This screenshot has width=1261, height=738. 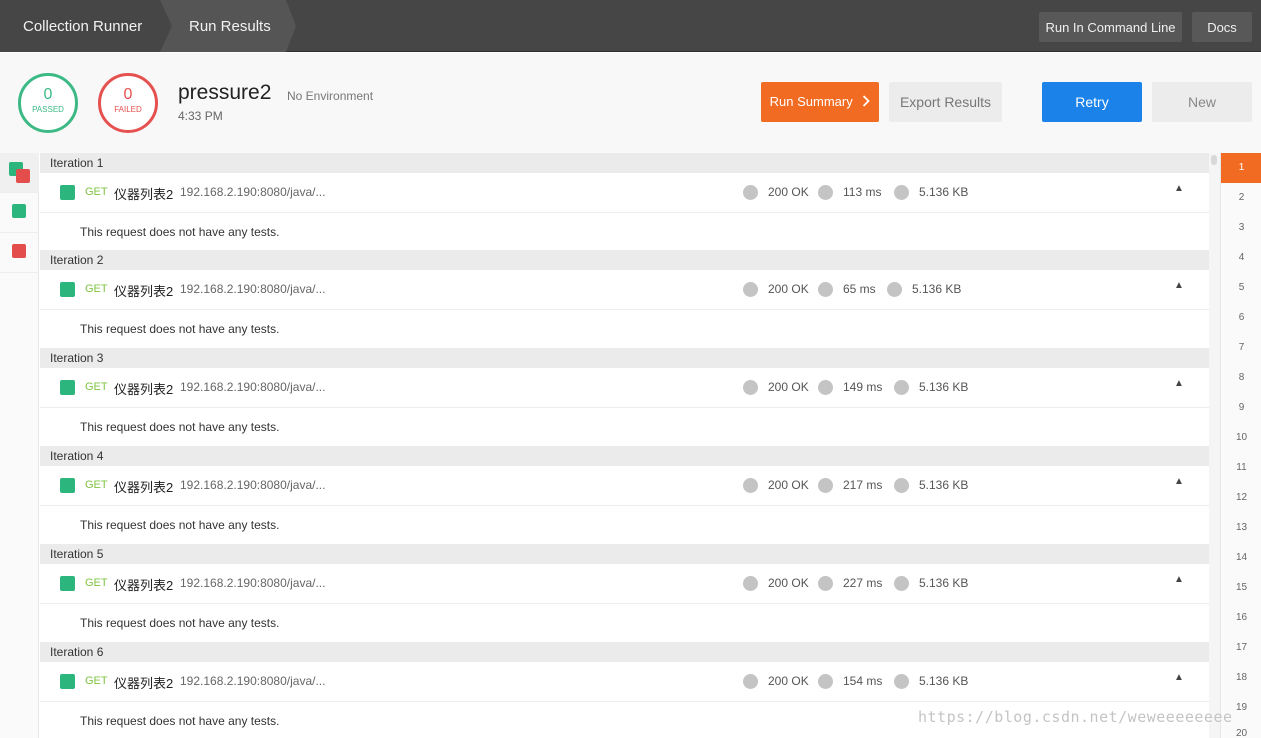 What do you see at coordinates (1241, 438) in the screenshot?
I see `iteration-index-item: 10` at bounding box center [1241, 438].